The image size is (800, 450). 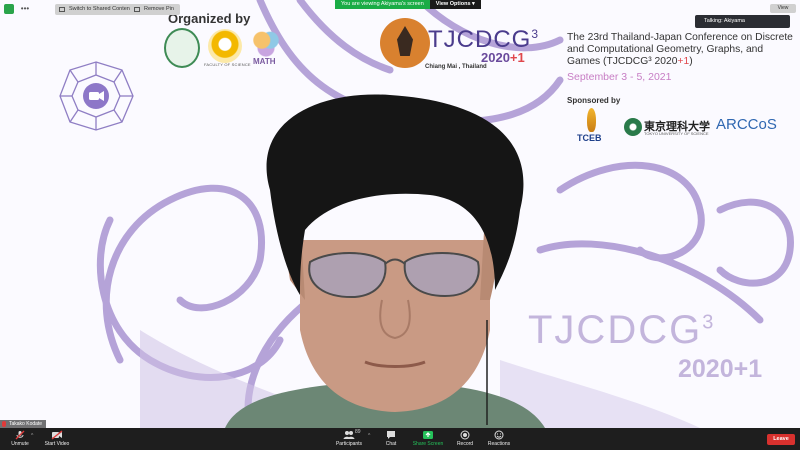 What do you see at coordinates (781, 439) in the screenshot?
I see `leave-button: Leave` at bounding box center [781, 439].